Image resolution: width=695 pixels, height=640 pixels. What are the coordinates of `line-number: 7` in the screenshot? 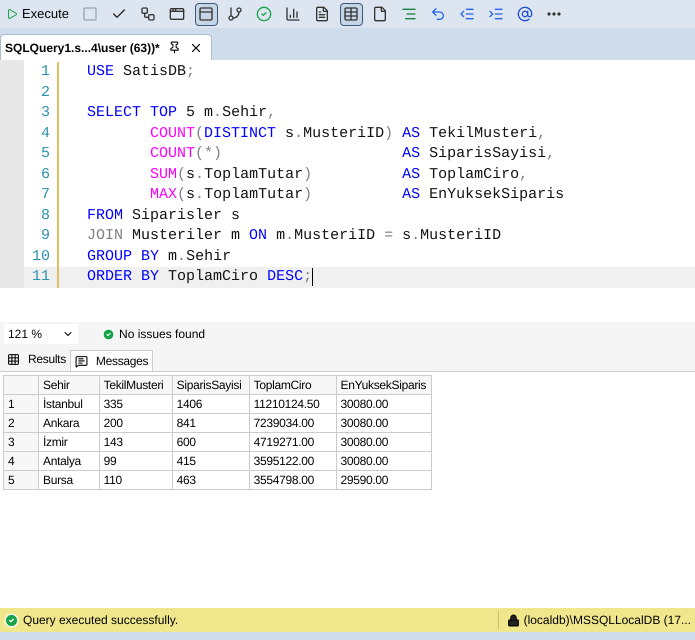 It's located at (45, 195).